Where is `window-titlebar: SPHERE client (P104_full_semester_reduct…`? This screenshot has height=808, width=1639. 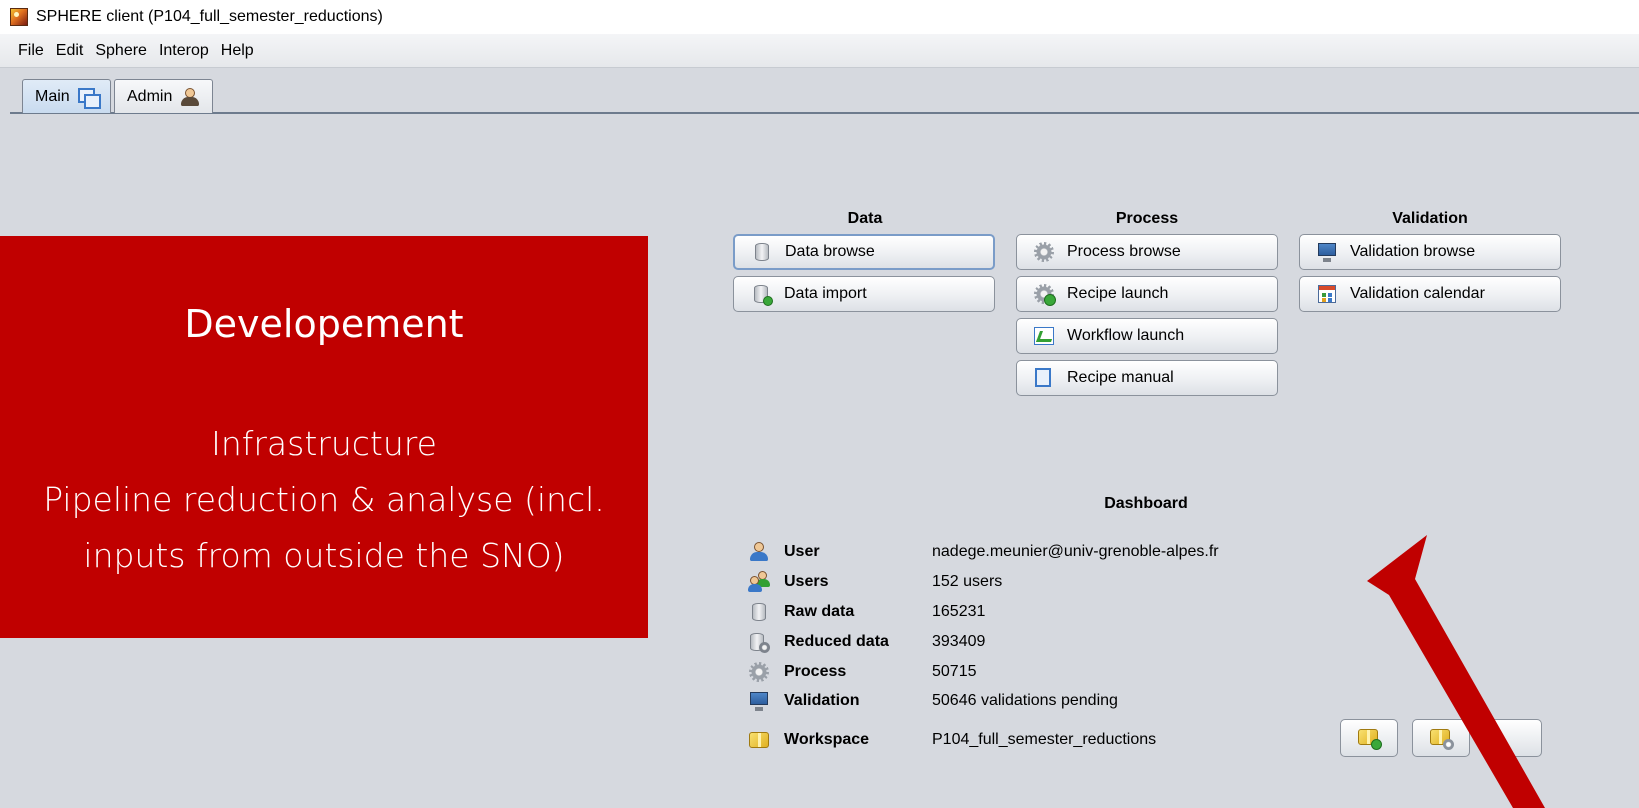
window-titlebar: SPHERE client (P104_full_semester_reduct… is located at coordinates (819, 17).